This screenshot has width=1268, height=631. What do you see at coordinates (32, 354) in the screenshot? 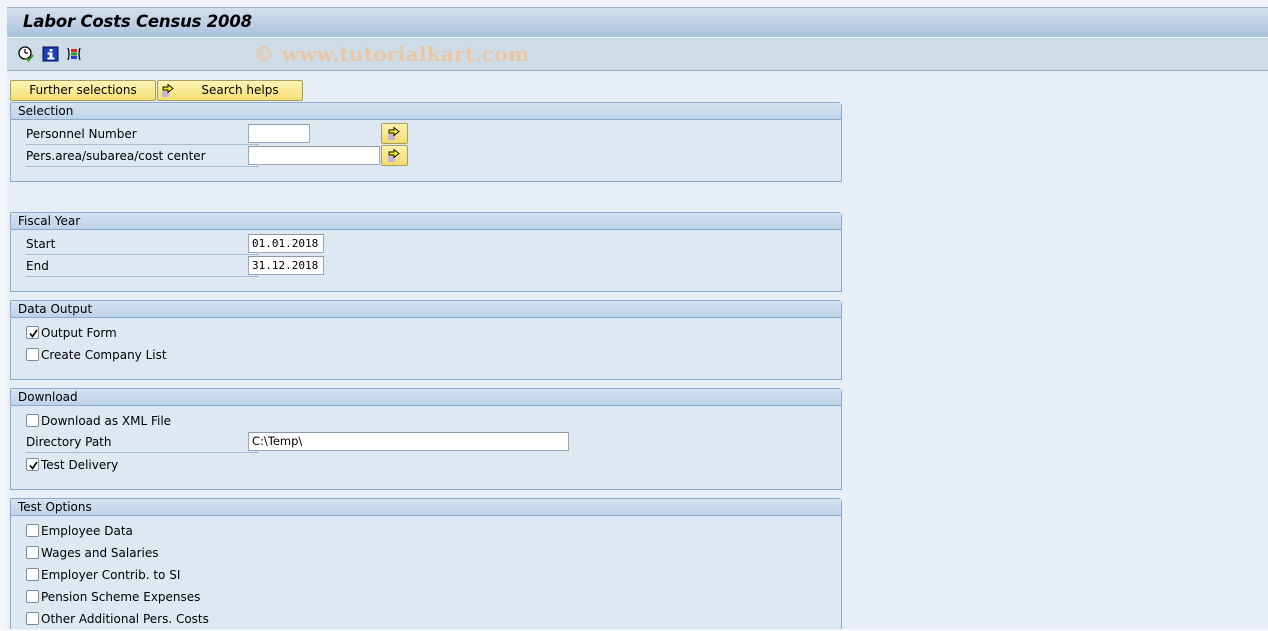
I see `create-company-list-checkbox` at bounding box center [32, 354].